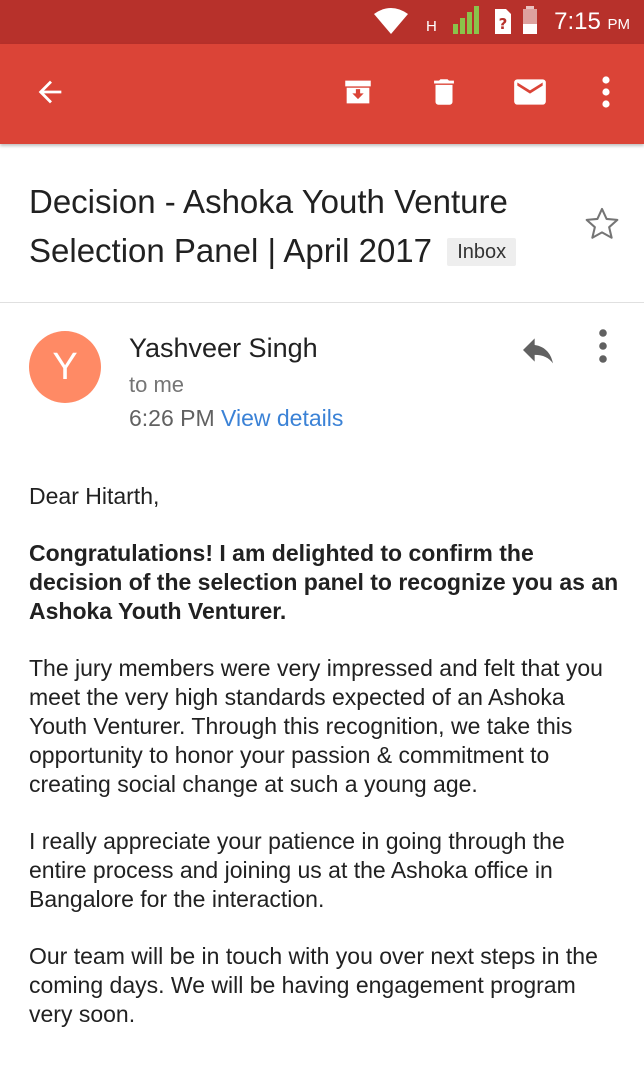  I want to click on back-button, so click(50, 94).